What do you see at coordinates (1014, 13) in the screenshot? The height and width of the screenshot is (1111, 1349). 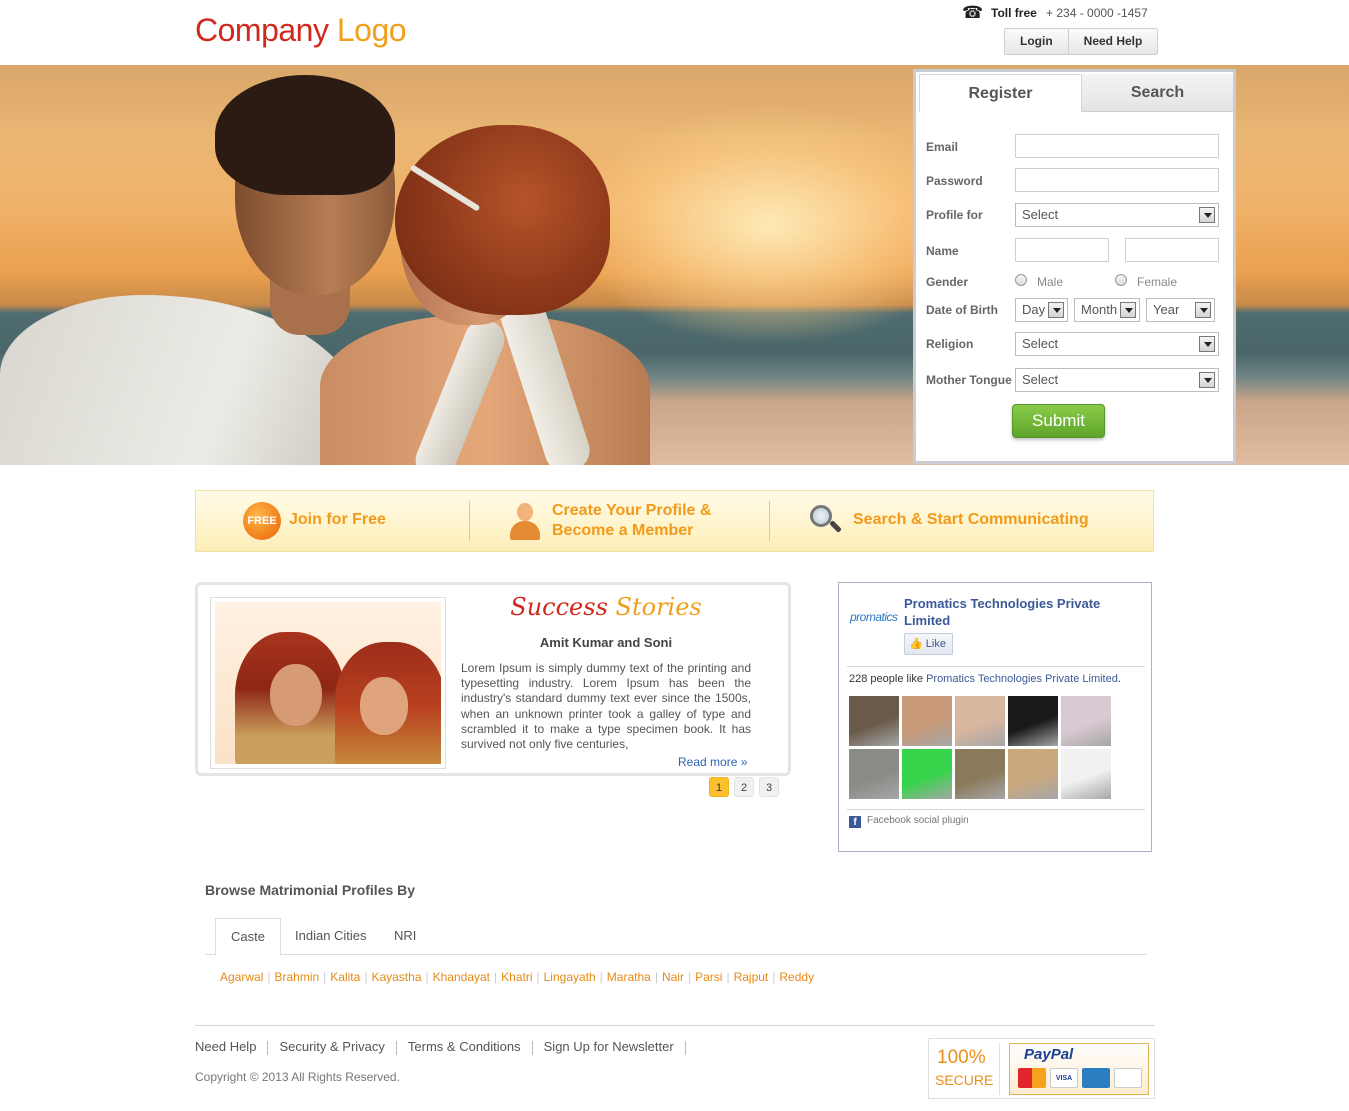 I see `toll-free-label: Toll free` at bounding box center [1014, 13].